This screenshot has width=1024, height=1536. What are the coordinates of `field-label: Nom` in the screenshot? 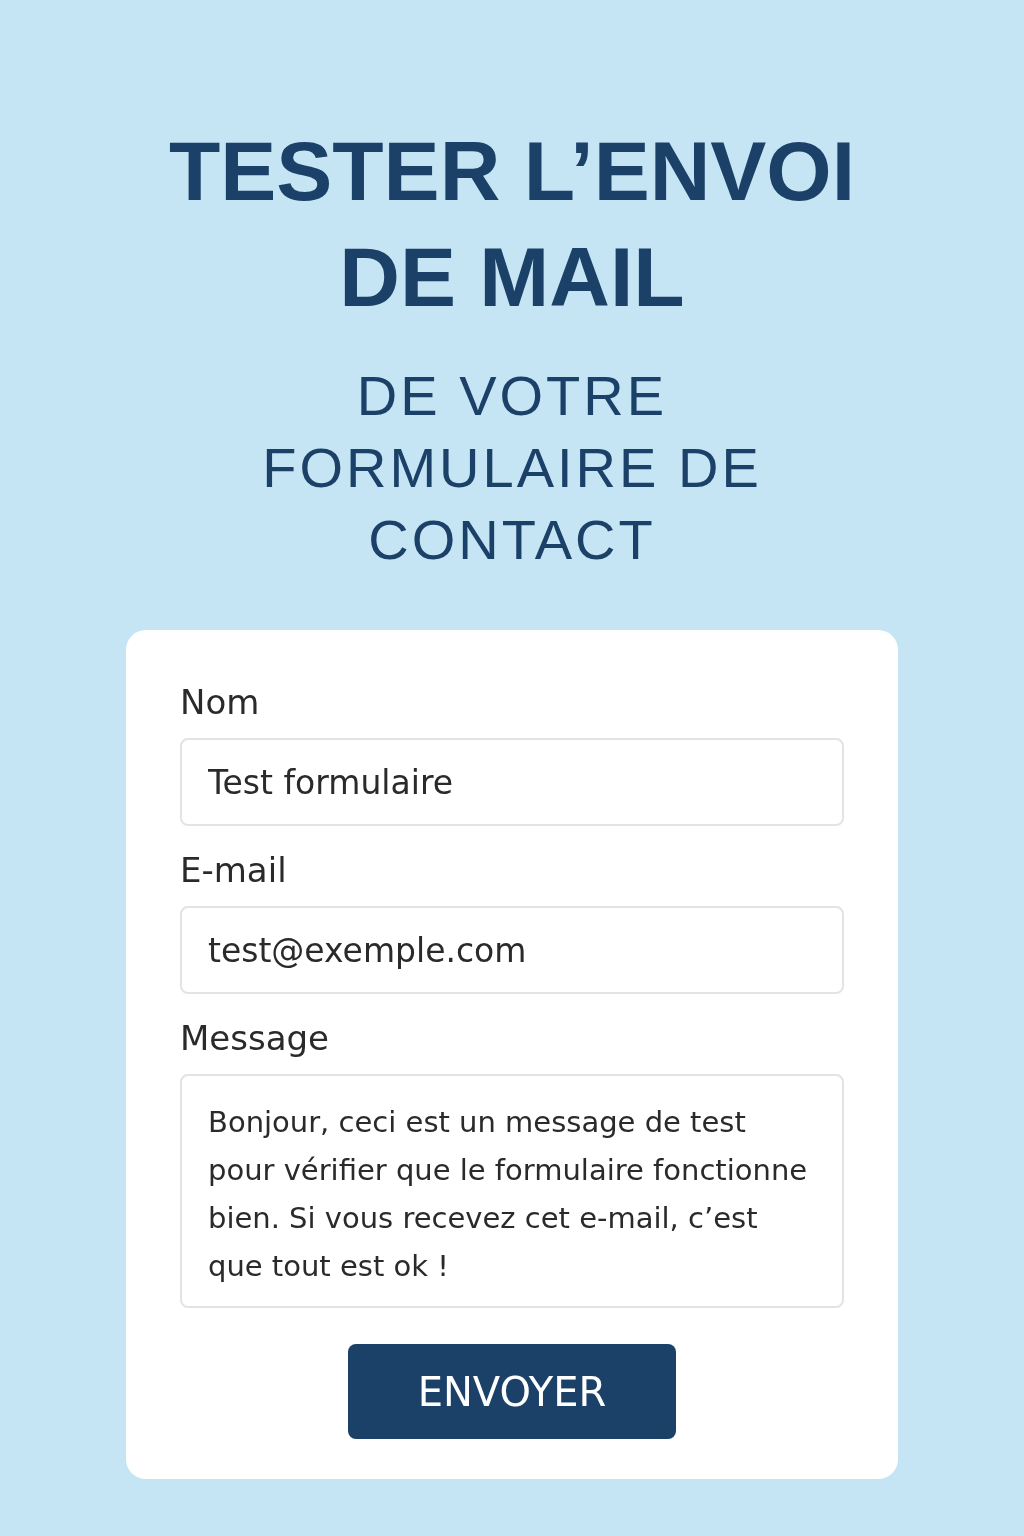 It's located at (220, 702).